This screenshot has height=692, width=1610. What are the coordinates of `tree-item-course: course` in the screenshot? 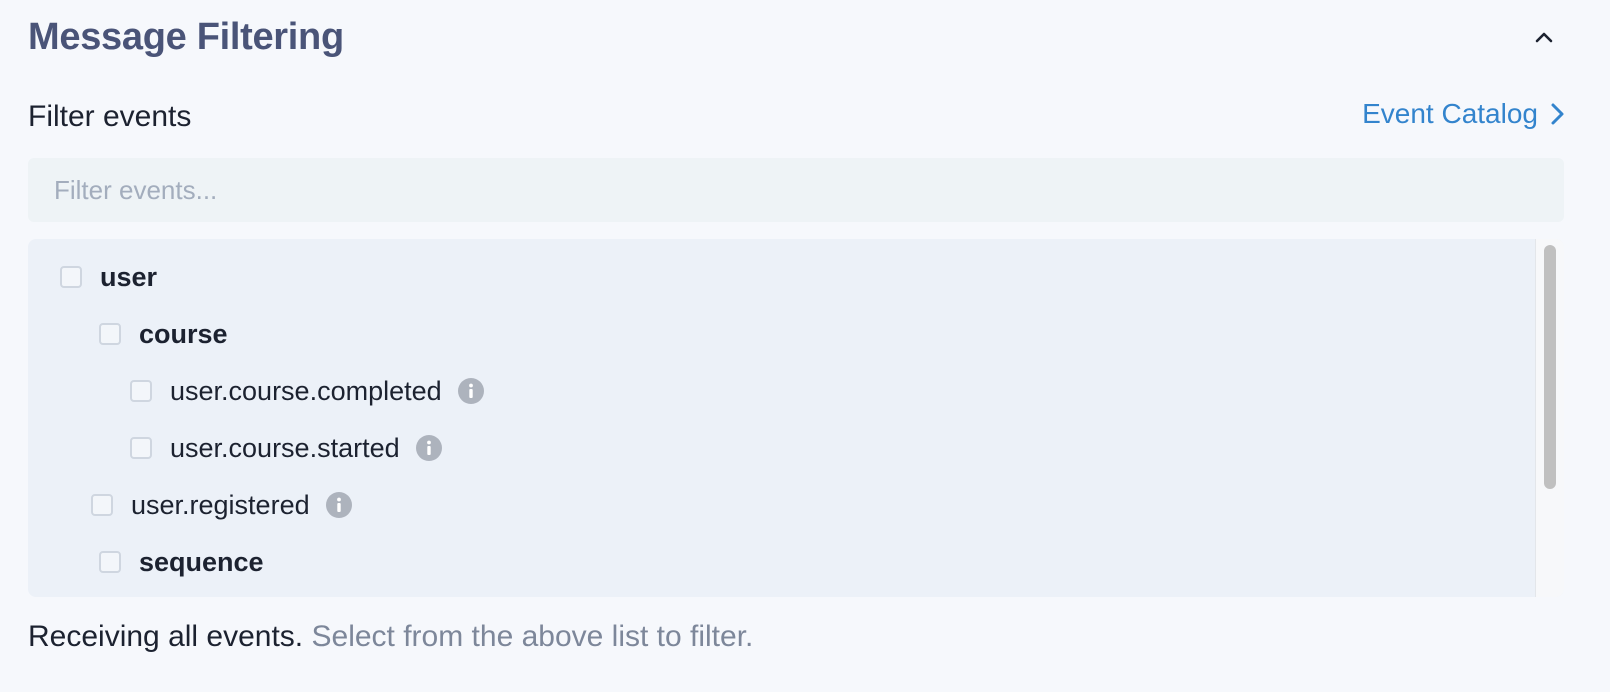 It's located at (163, 334).